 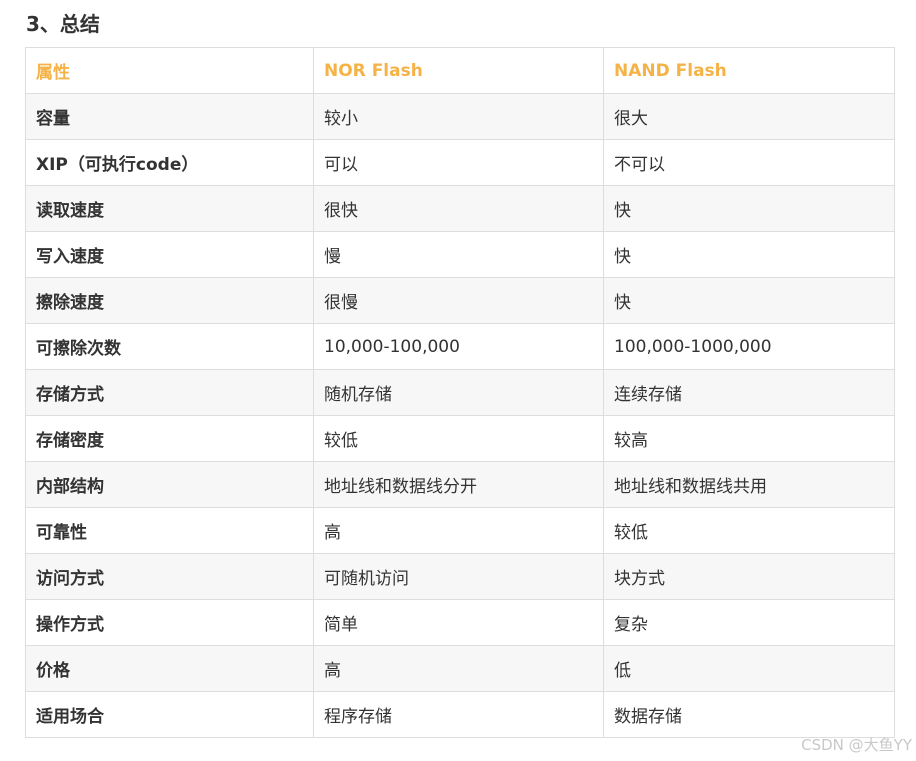 I want to click on nor-cell: 地址线和数据线分开, so click(x=458, y=484).